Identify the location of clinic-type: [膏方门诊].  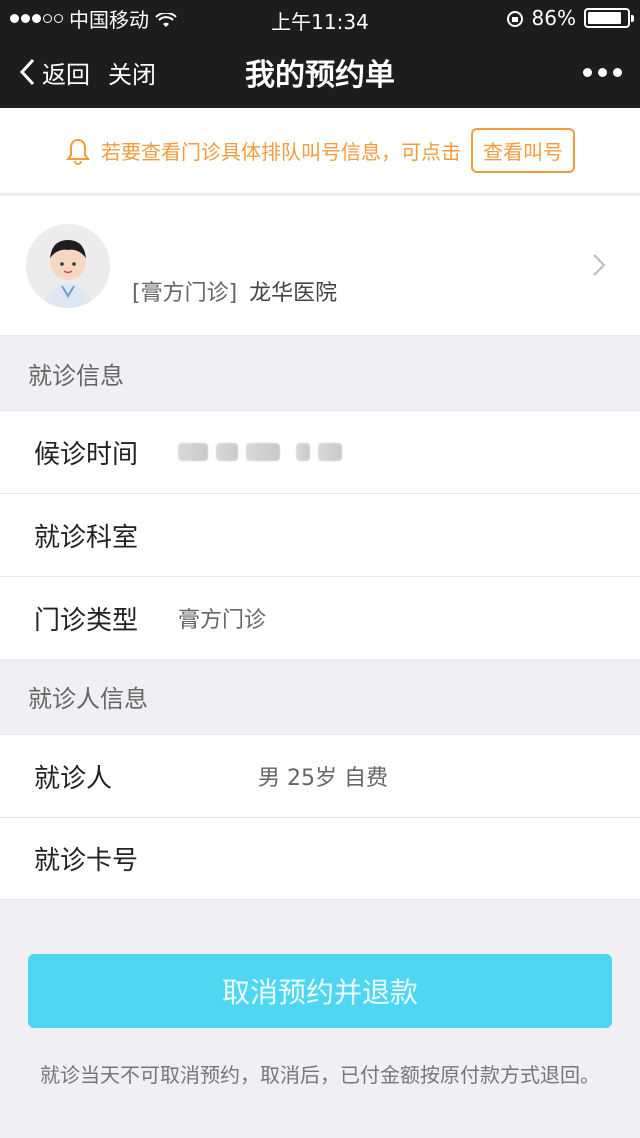
(185, 293).